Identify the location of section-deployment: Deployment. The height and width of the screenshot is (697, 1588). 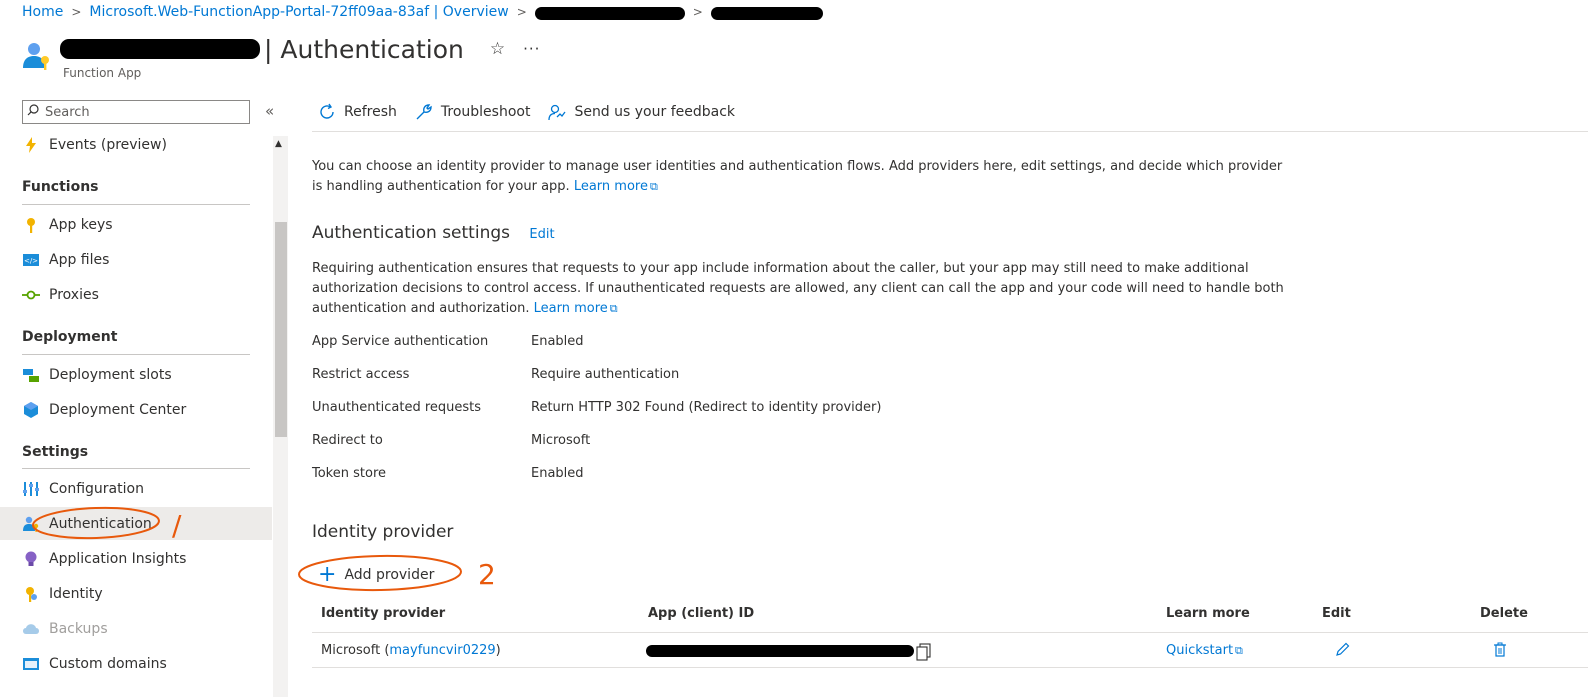
(70, 337).